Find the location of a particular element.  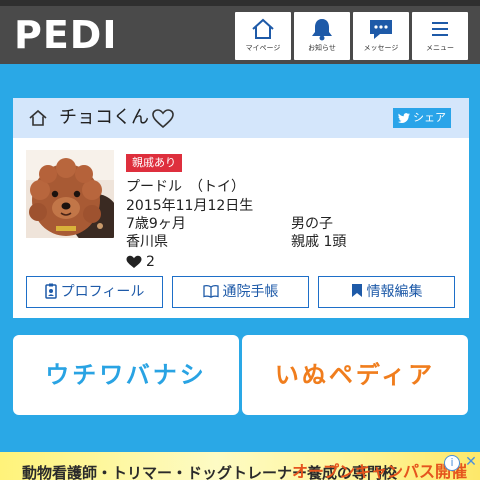

uchiwabanashi-label: ウチワバナシ is located at coordinates (126, 375).